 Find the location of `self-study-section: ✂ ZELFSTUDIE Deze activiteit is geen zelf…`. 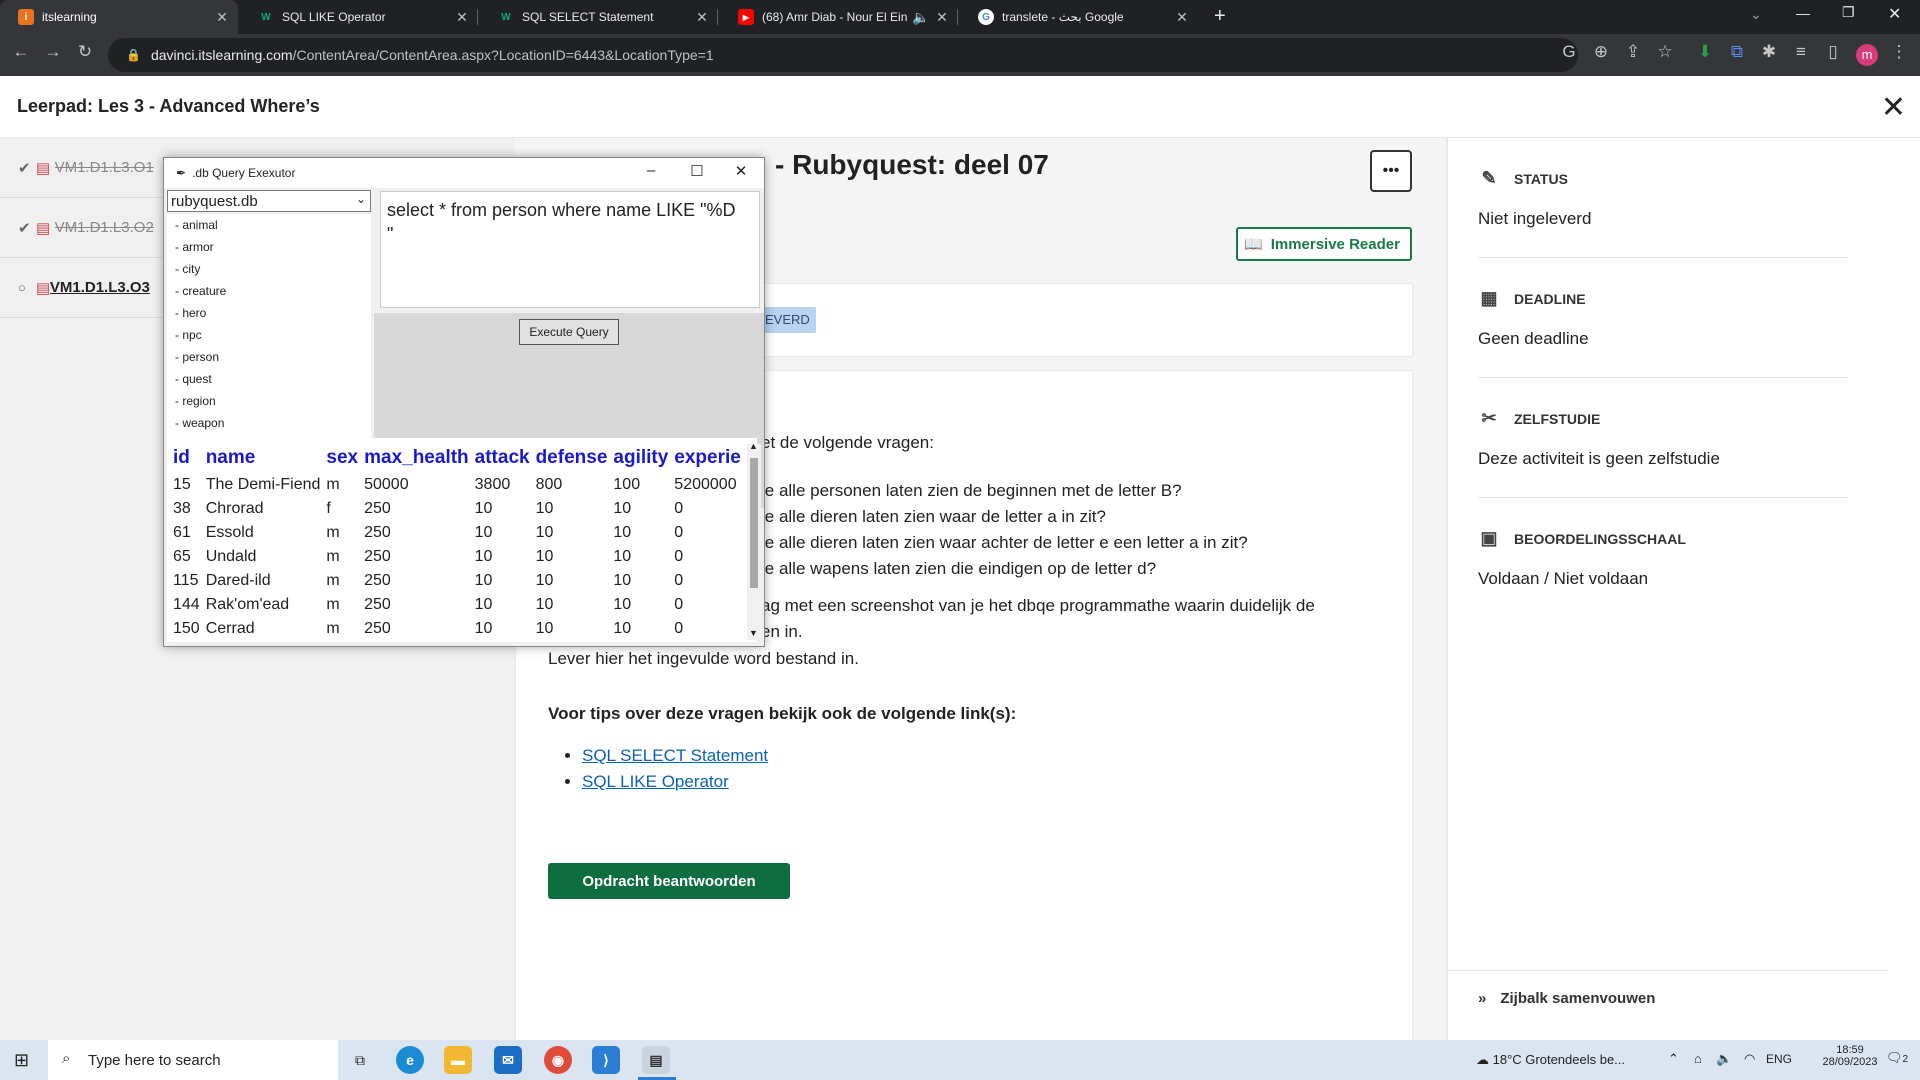

self-study-section: ✂ ZELFSTUDIE Deze activiteit is geen zelf… is located at coordinates (1663, 453).